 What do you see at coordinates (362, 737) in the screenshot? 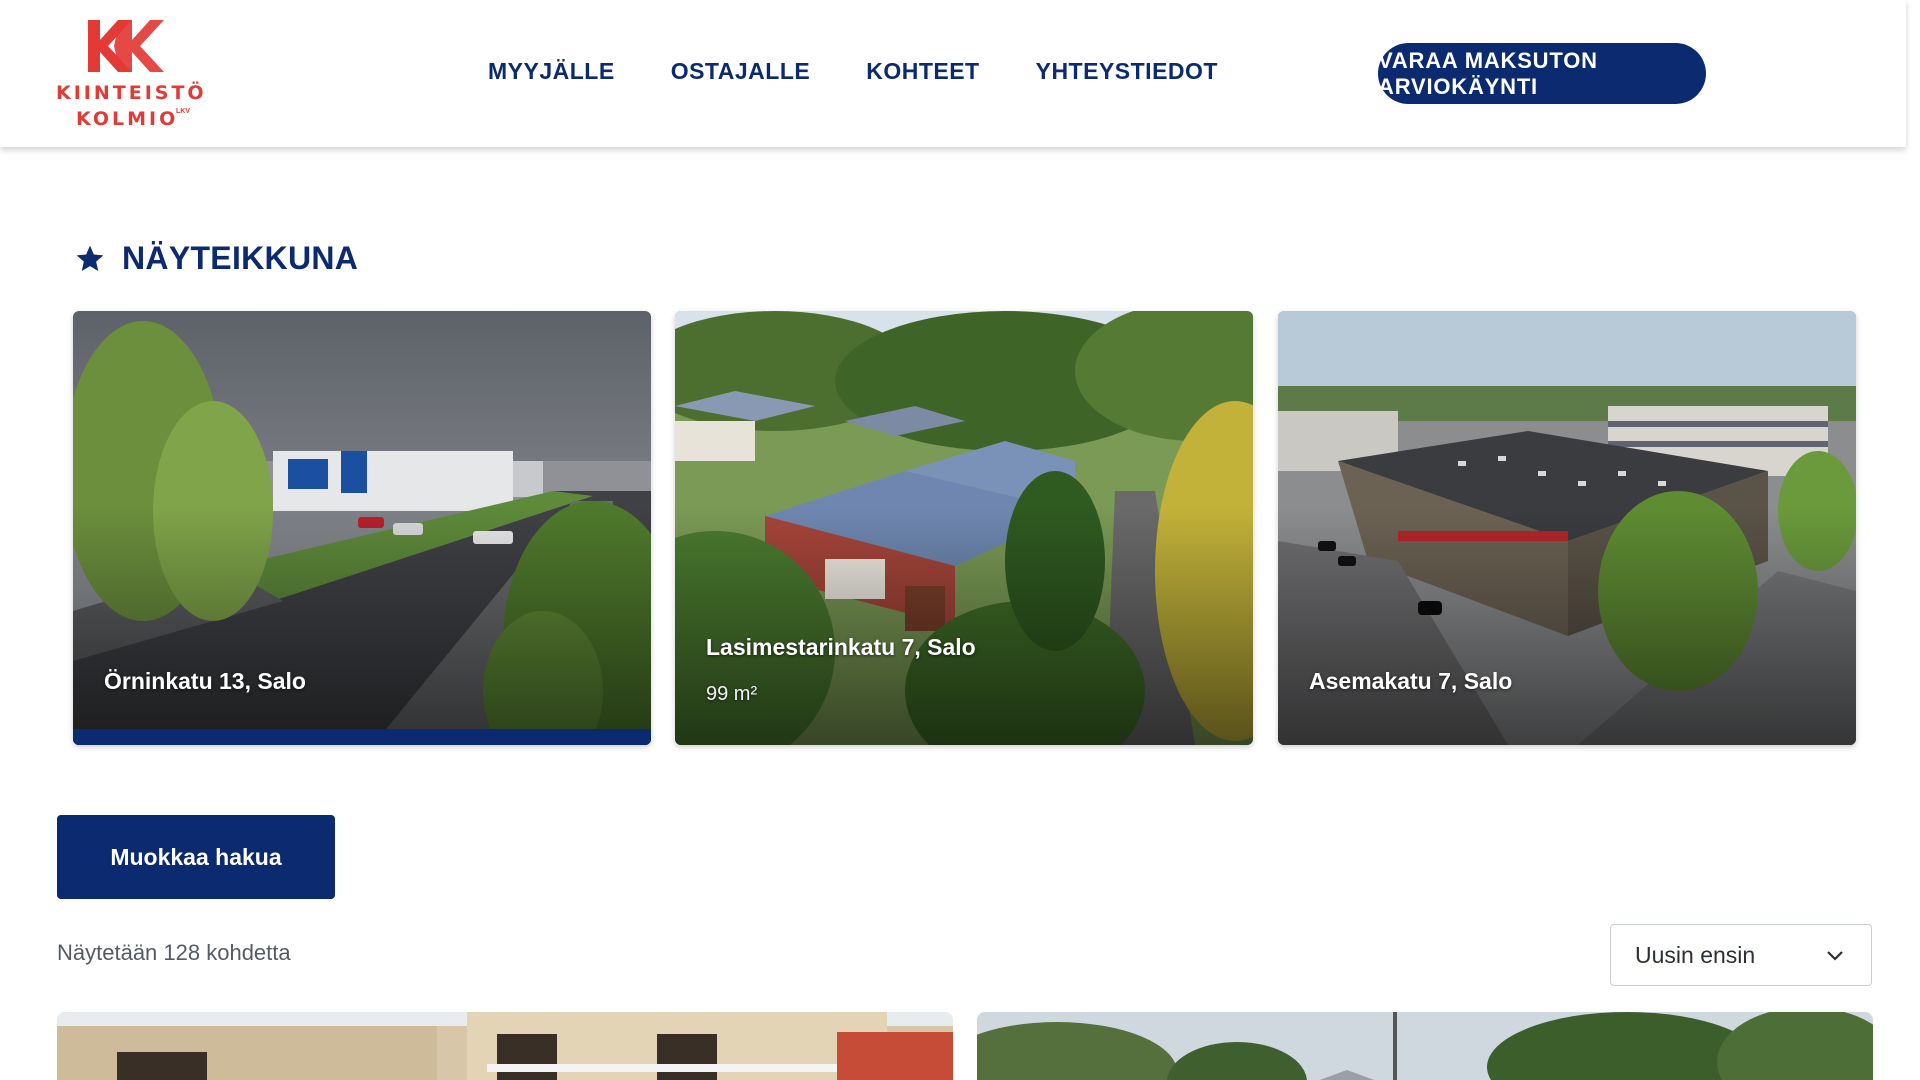
I see `active-indicator` at bounding box center [362, 737].